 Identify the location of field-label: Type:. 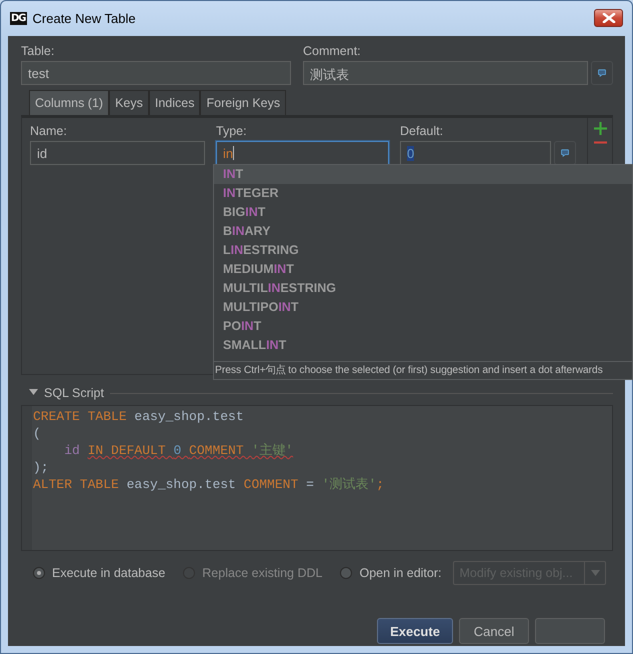
(232, 132).